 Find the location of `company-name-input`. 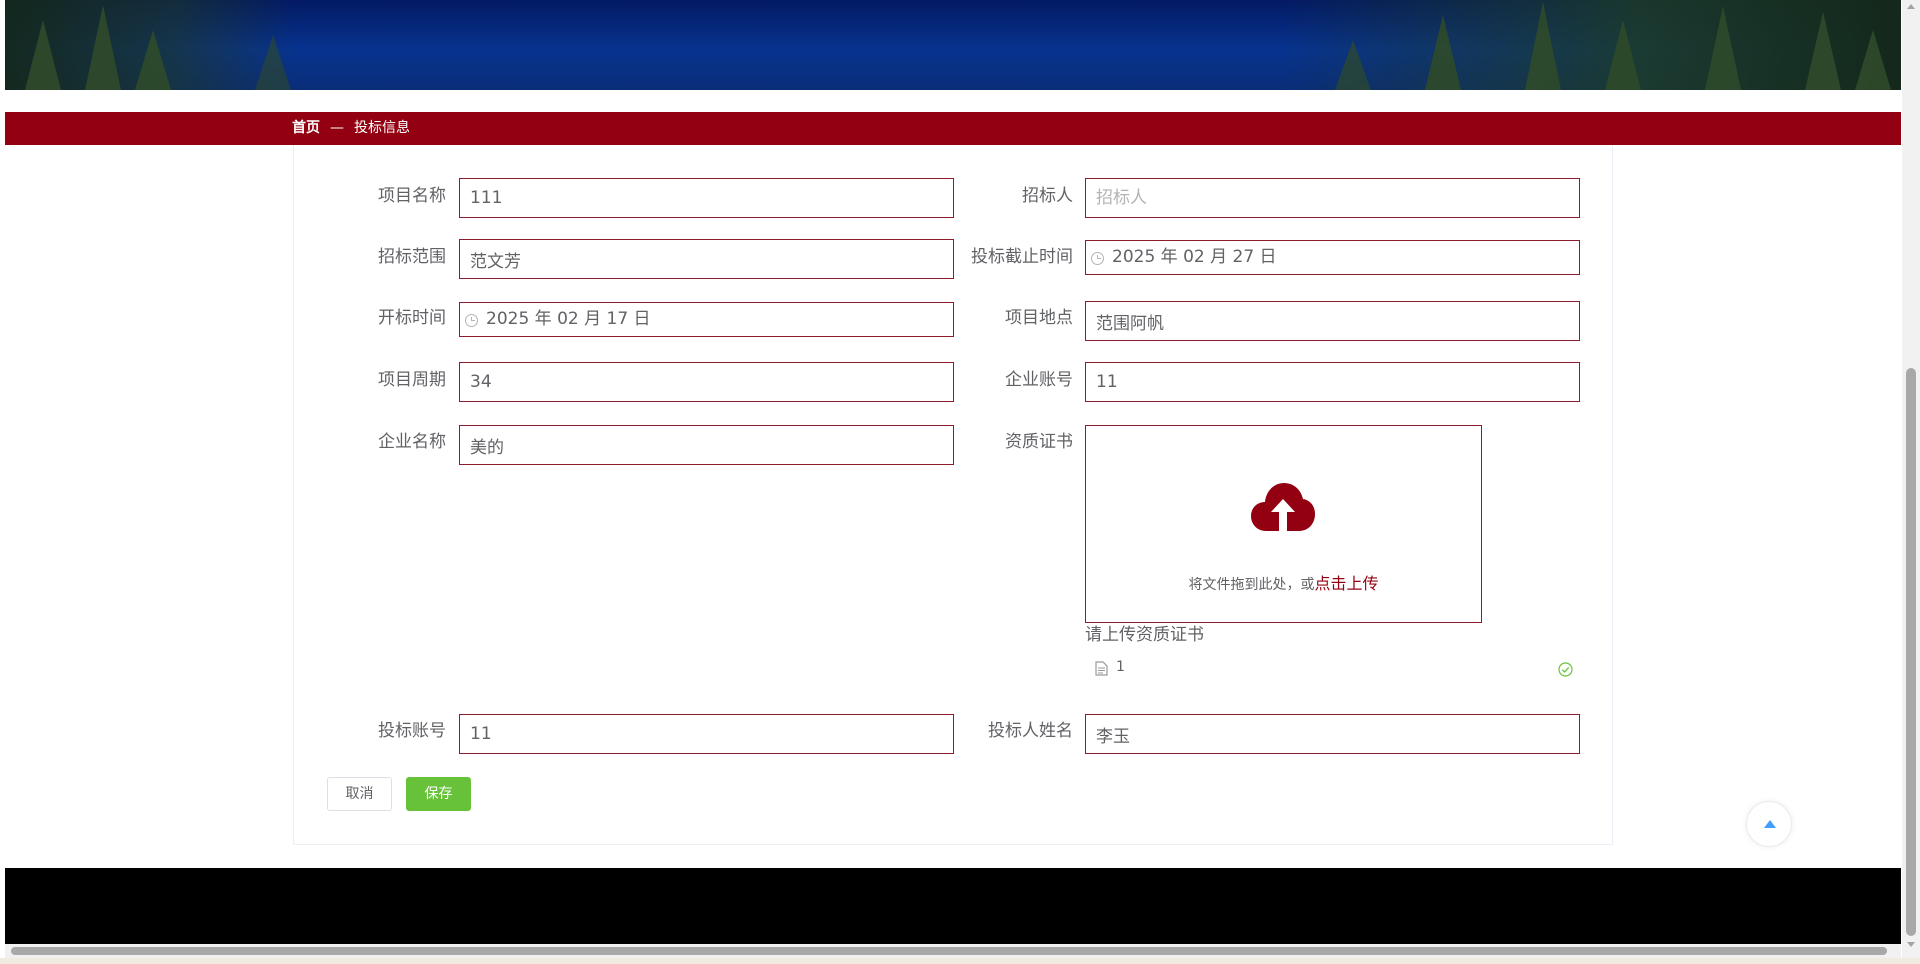

company-name-input is located at coordinates (706, 445).